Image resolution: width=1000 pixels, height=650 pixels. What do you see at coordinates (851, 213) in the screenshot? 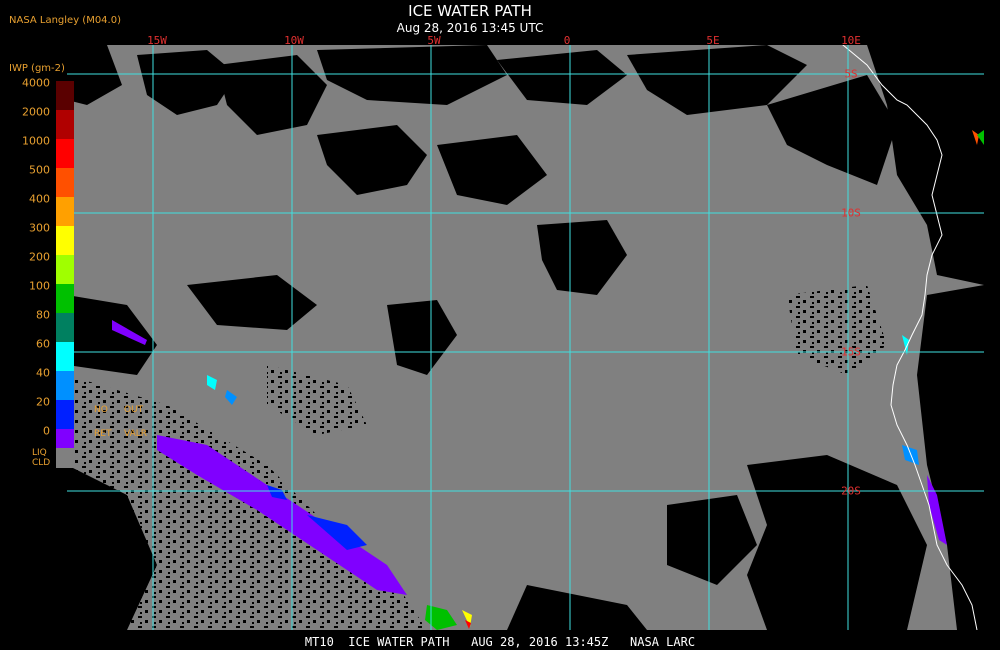
I see `lat-label-10s: 10S` at bounding box center [851, 213].